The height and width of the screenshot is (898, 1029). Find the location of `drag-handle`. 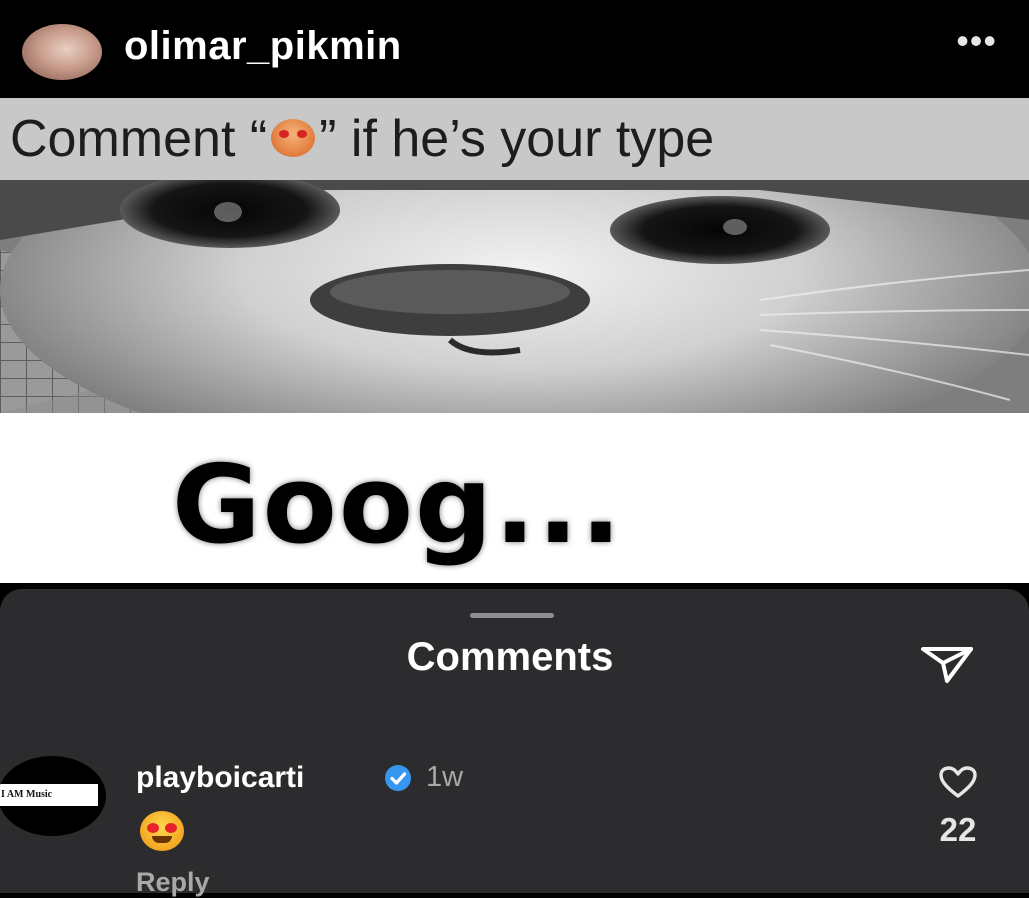

drag-handle is located at coordinates (512, 615).